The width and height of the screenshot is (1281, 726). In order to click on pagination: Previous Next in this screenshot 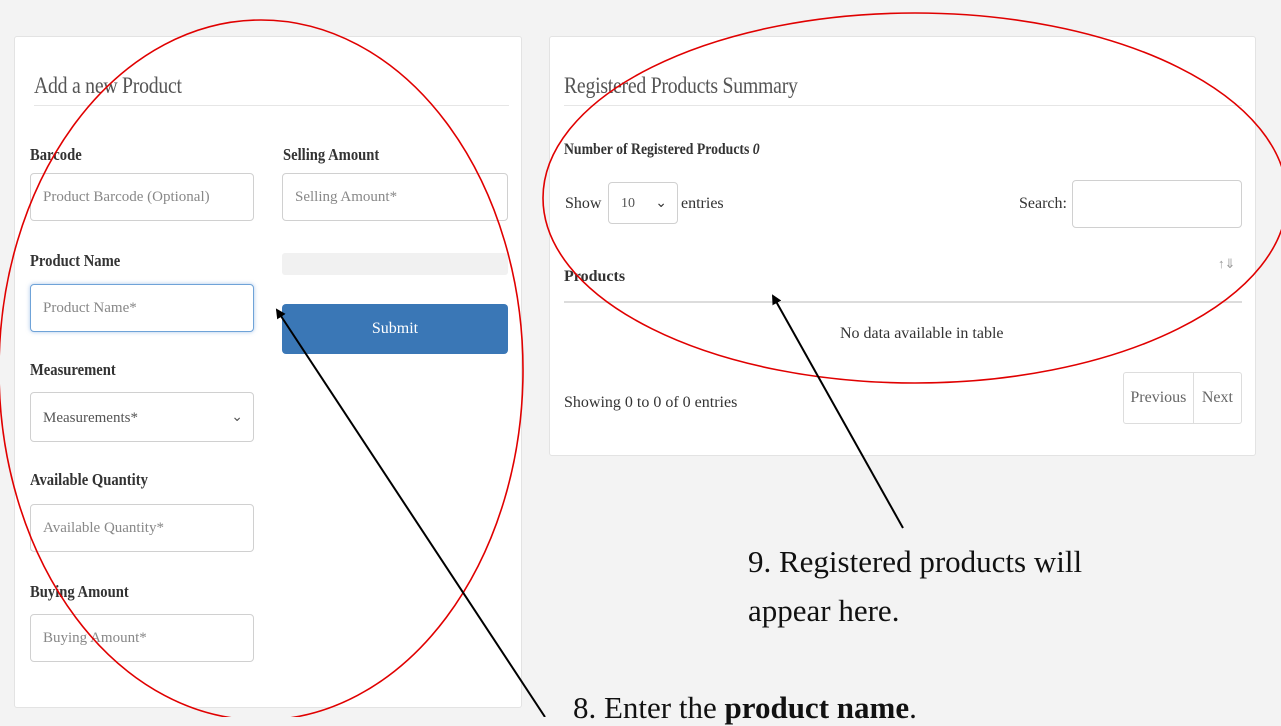, I will do `click(1182, 398)`.